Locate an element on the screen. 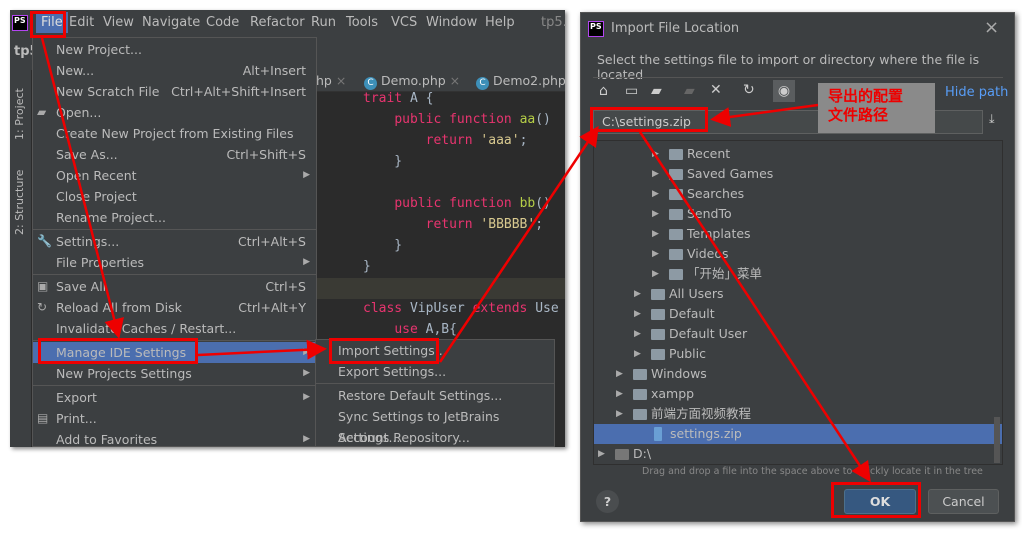 The image size is (1022, 534). arrow-note-to-path is located at coordinates (764, 115).